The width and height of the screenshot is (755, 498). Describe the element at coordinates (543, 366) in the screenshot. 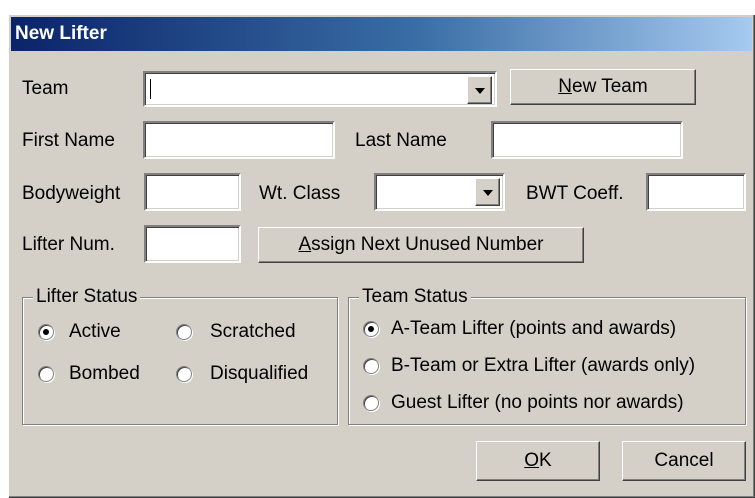

I see `b-team-label: B-Team or Extra Lifter (awards only)` at that location.